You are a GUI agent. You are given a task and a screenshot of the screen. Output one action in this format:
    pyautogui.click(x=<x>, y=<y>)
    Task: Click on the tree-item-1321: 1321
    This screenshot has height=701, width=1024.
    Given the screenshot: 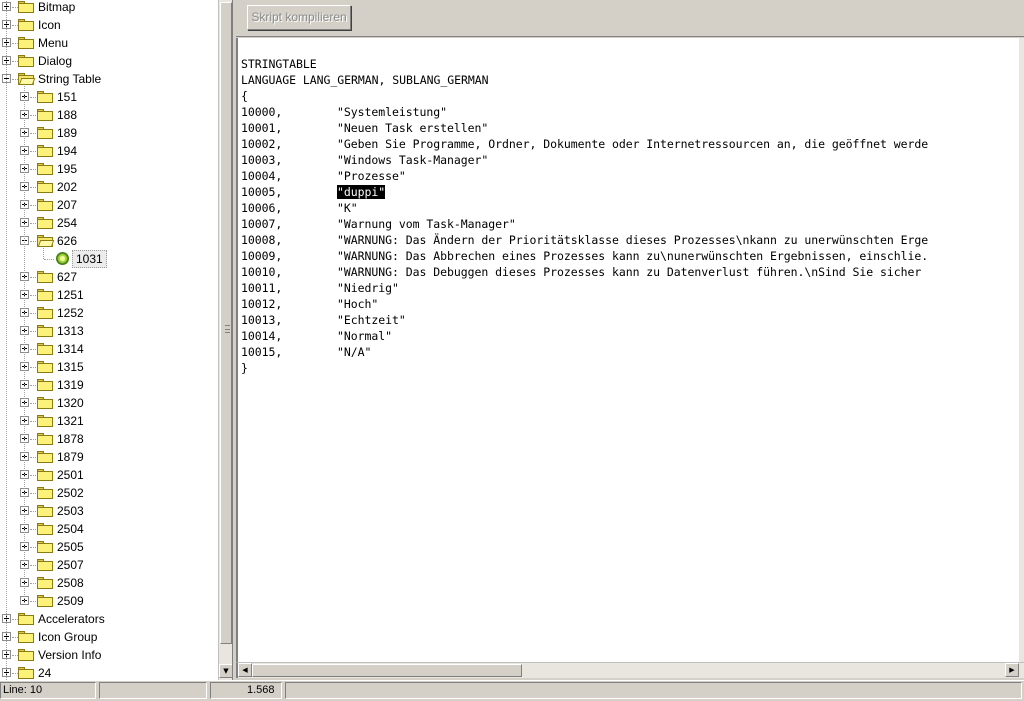 What is the action you would take?
    pyautogui.click(x=109, y=421)
    